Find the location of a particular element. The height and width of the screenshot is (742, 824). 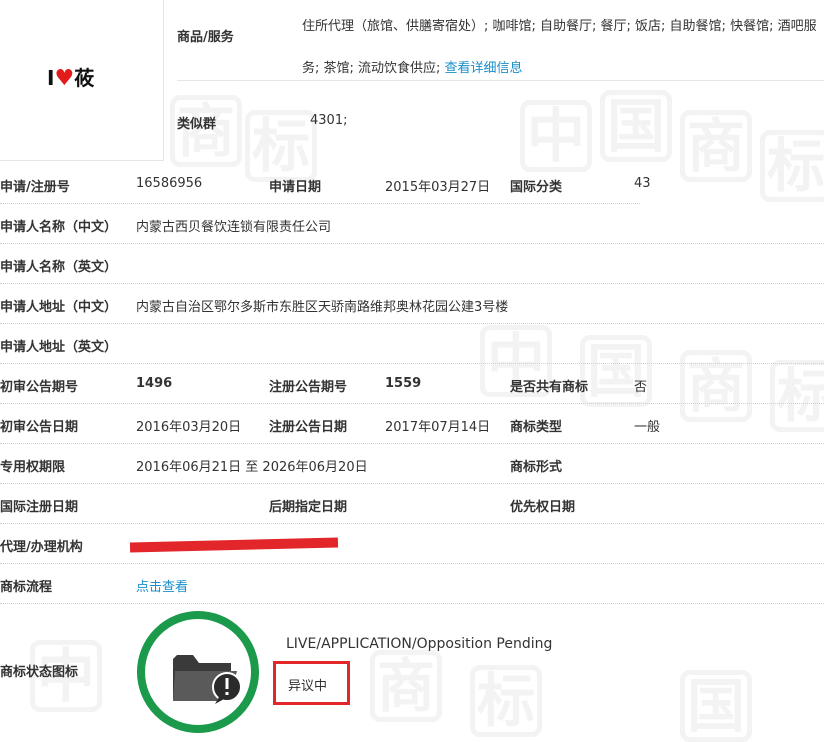

trademark-logo: I♥莜 is located at coordinates (70, 76).